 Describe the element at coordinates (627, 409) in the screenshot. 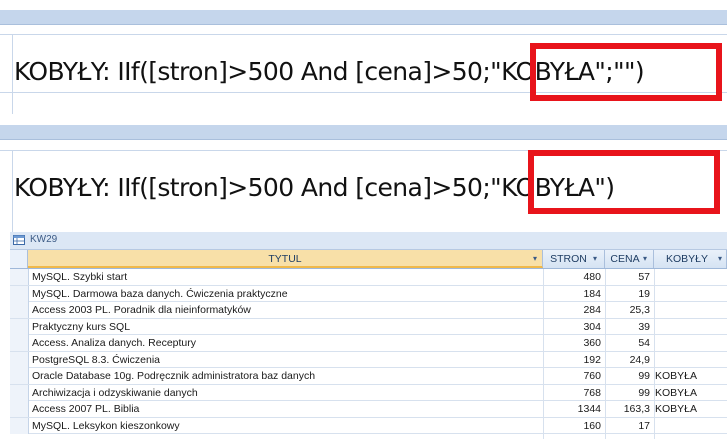

I see `cell-cena: 163,3` at that location.